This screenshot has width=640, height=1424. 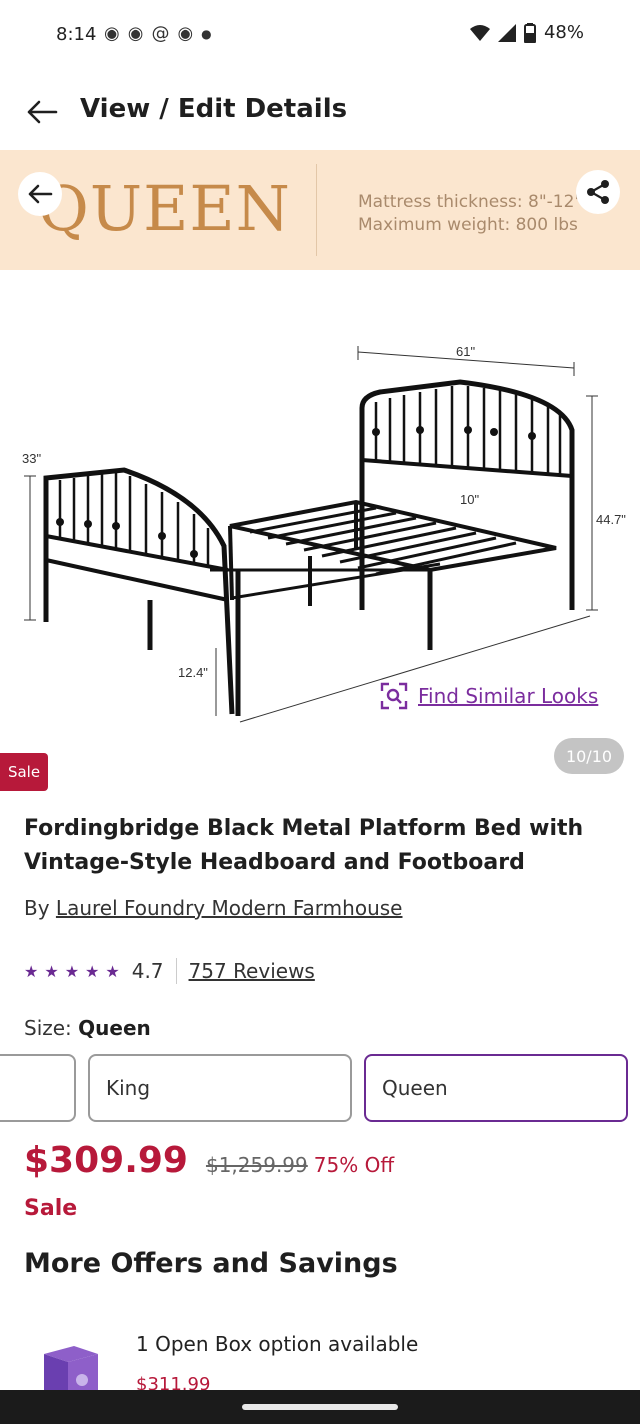 I want to click on find-similar-label: Find Similar Looks, so click(x=508, y=696).